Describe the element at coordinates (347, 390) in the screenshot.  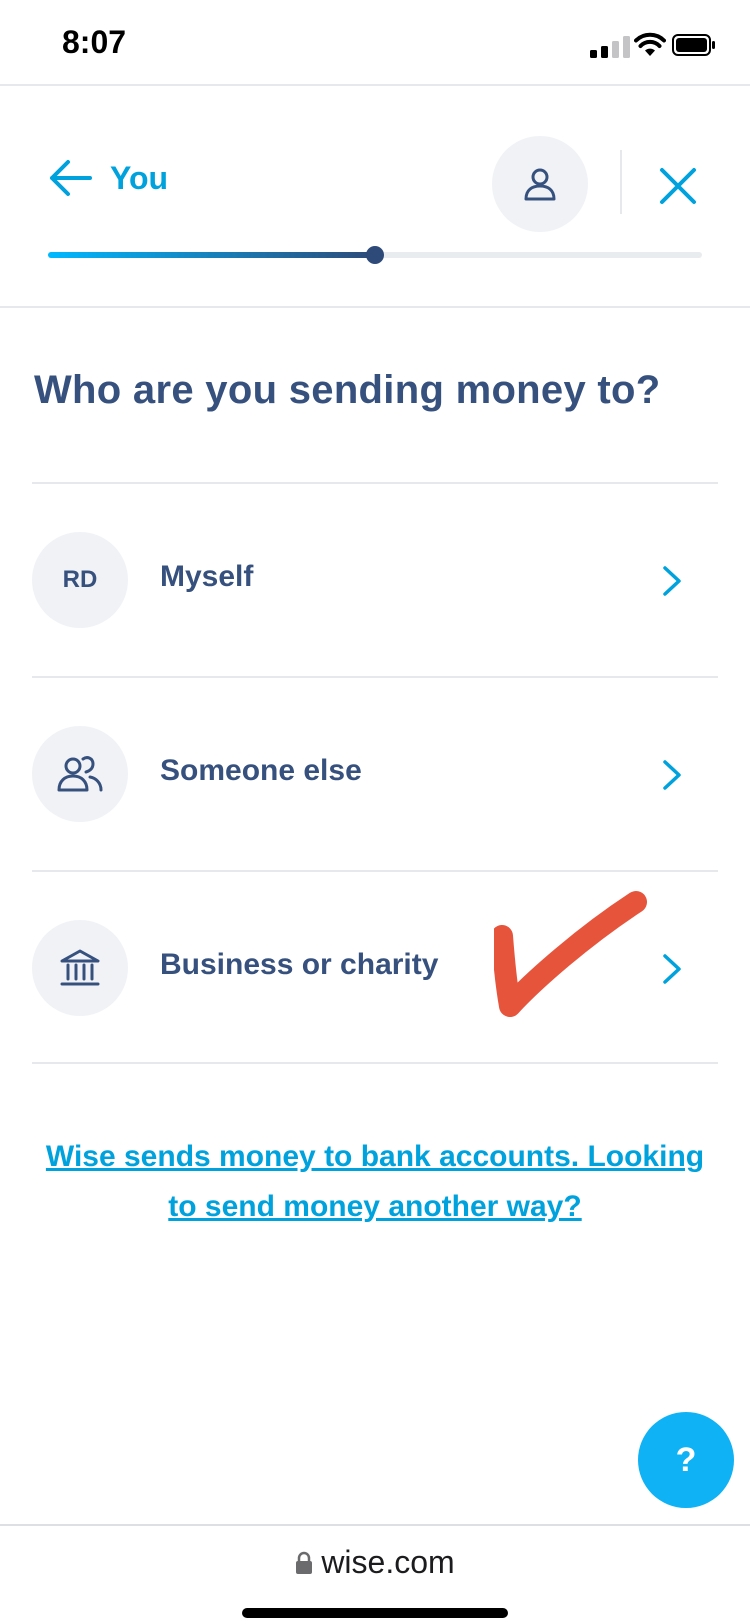
I see `page-title: Who are you sending money to?` at that location.